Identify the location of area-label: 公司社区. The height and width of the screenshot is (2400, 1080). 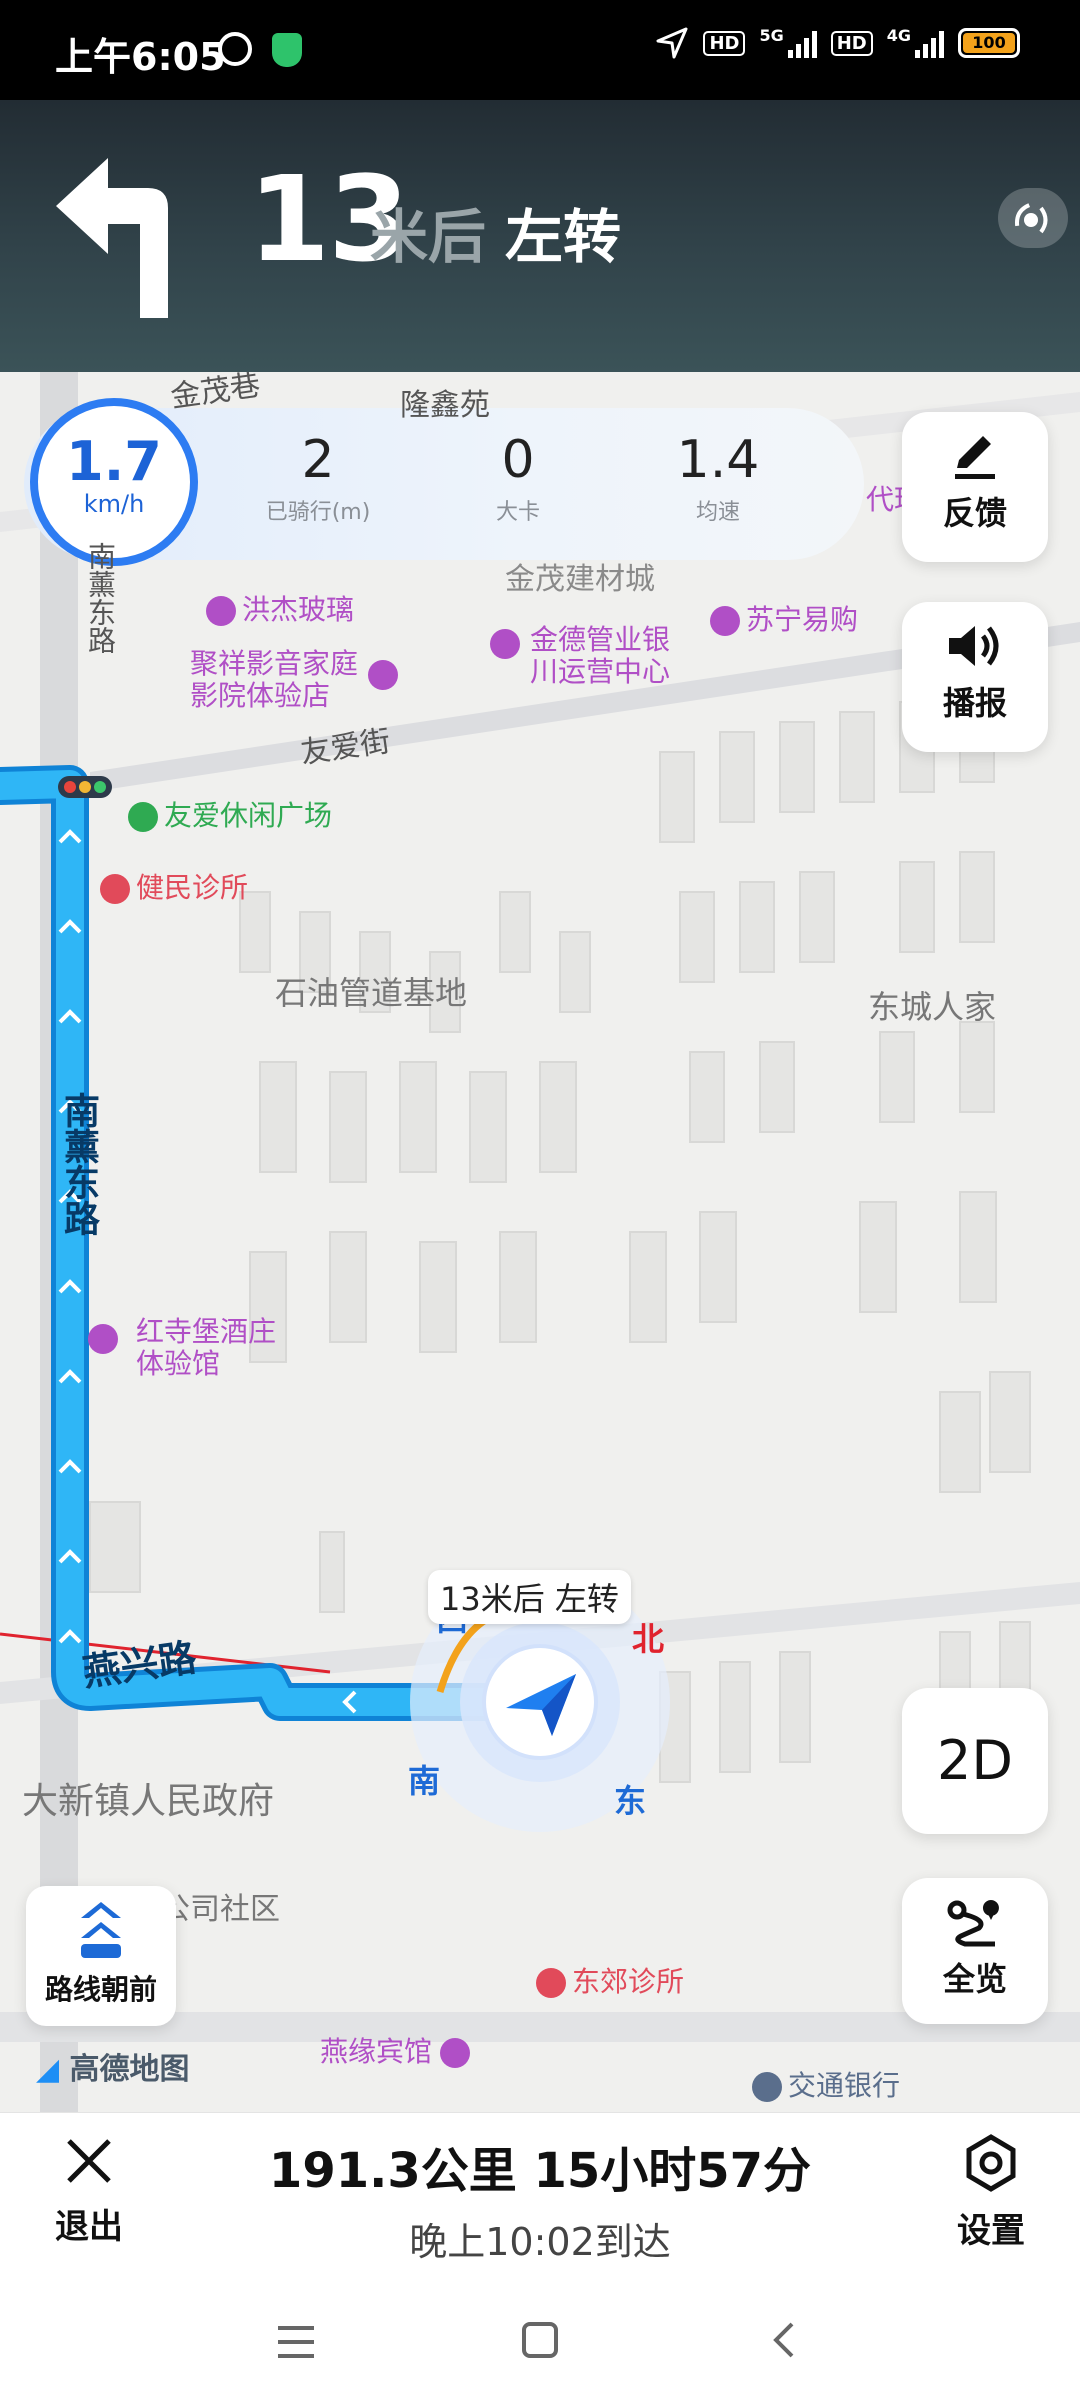
(220, 1909).